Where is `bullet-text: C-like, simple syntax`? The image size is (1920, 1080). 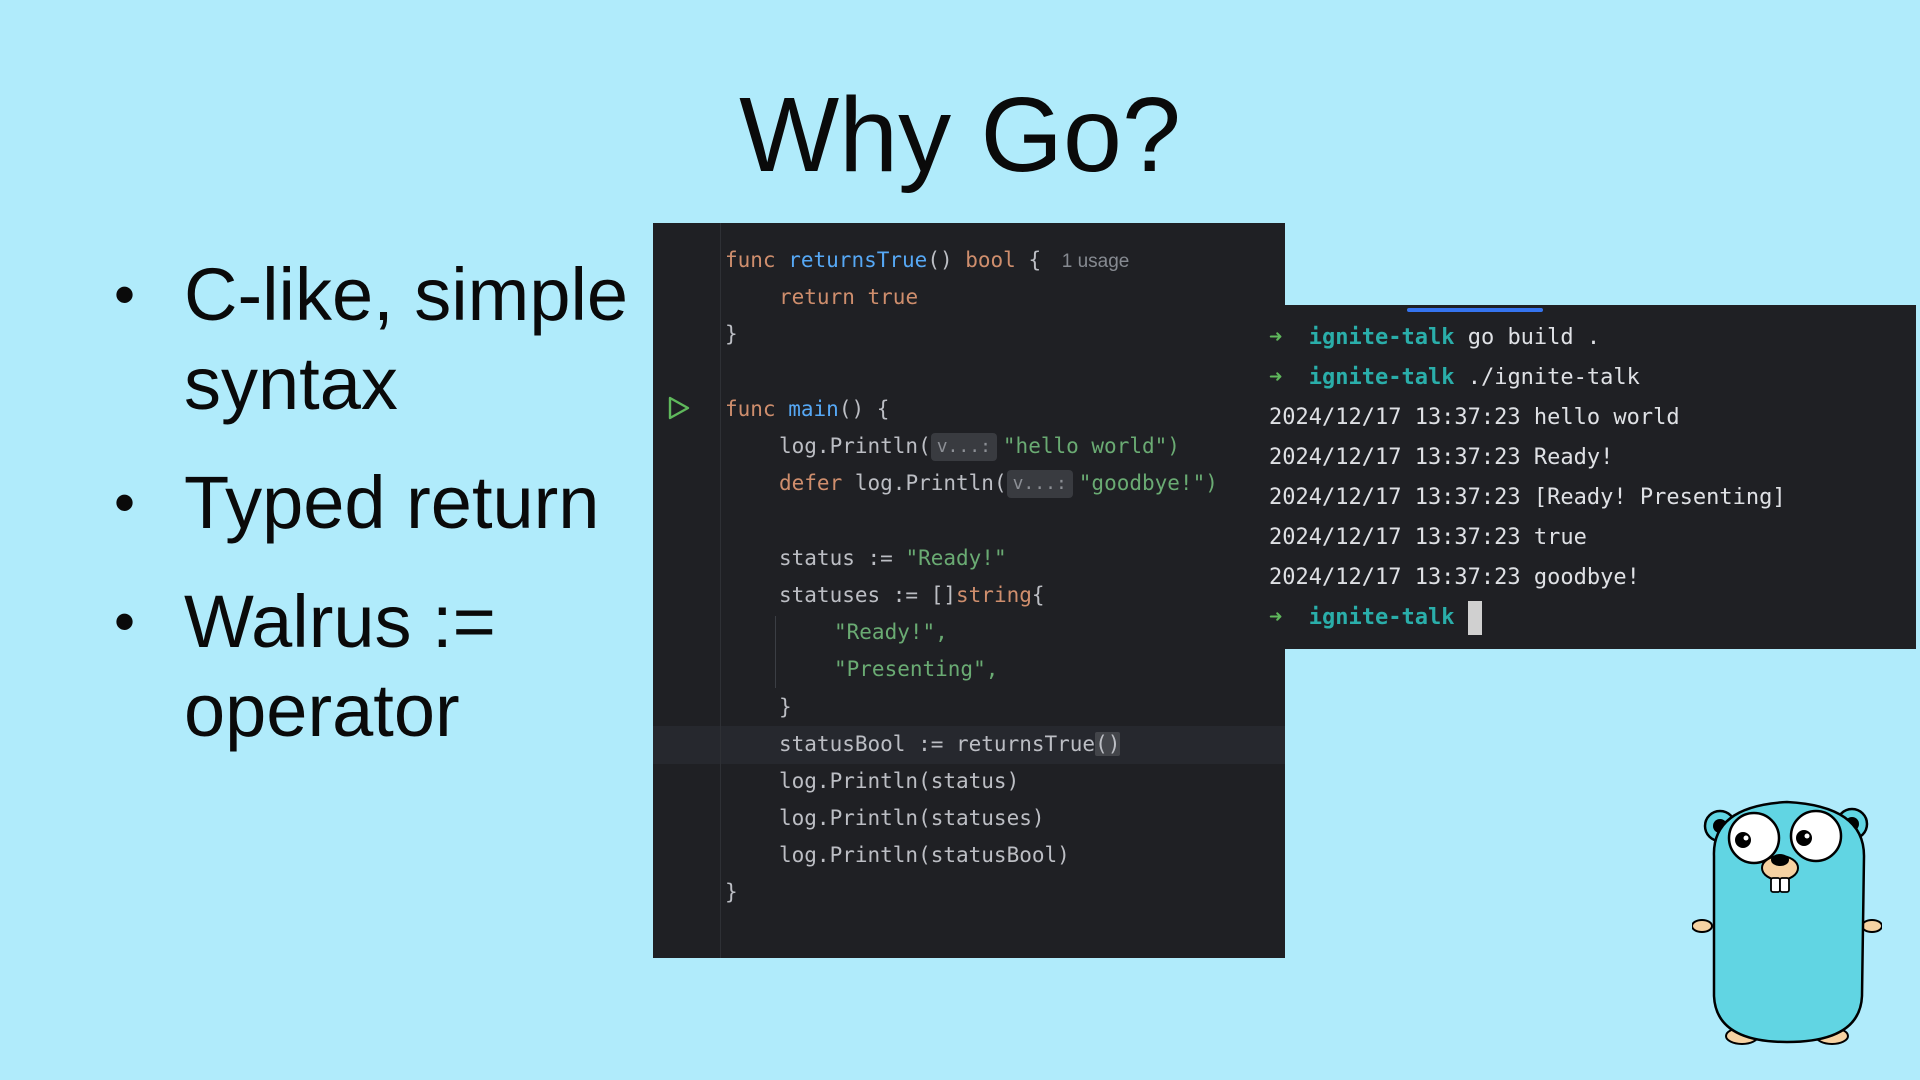
bullet-text: C-like, simple syntax is located at coordinates (406, 339).